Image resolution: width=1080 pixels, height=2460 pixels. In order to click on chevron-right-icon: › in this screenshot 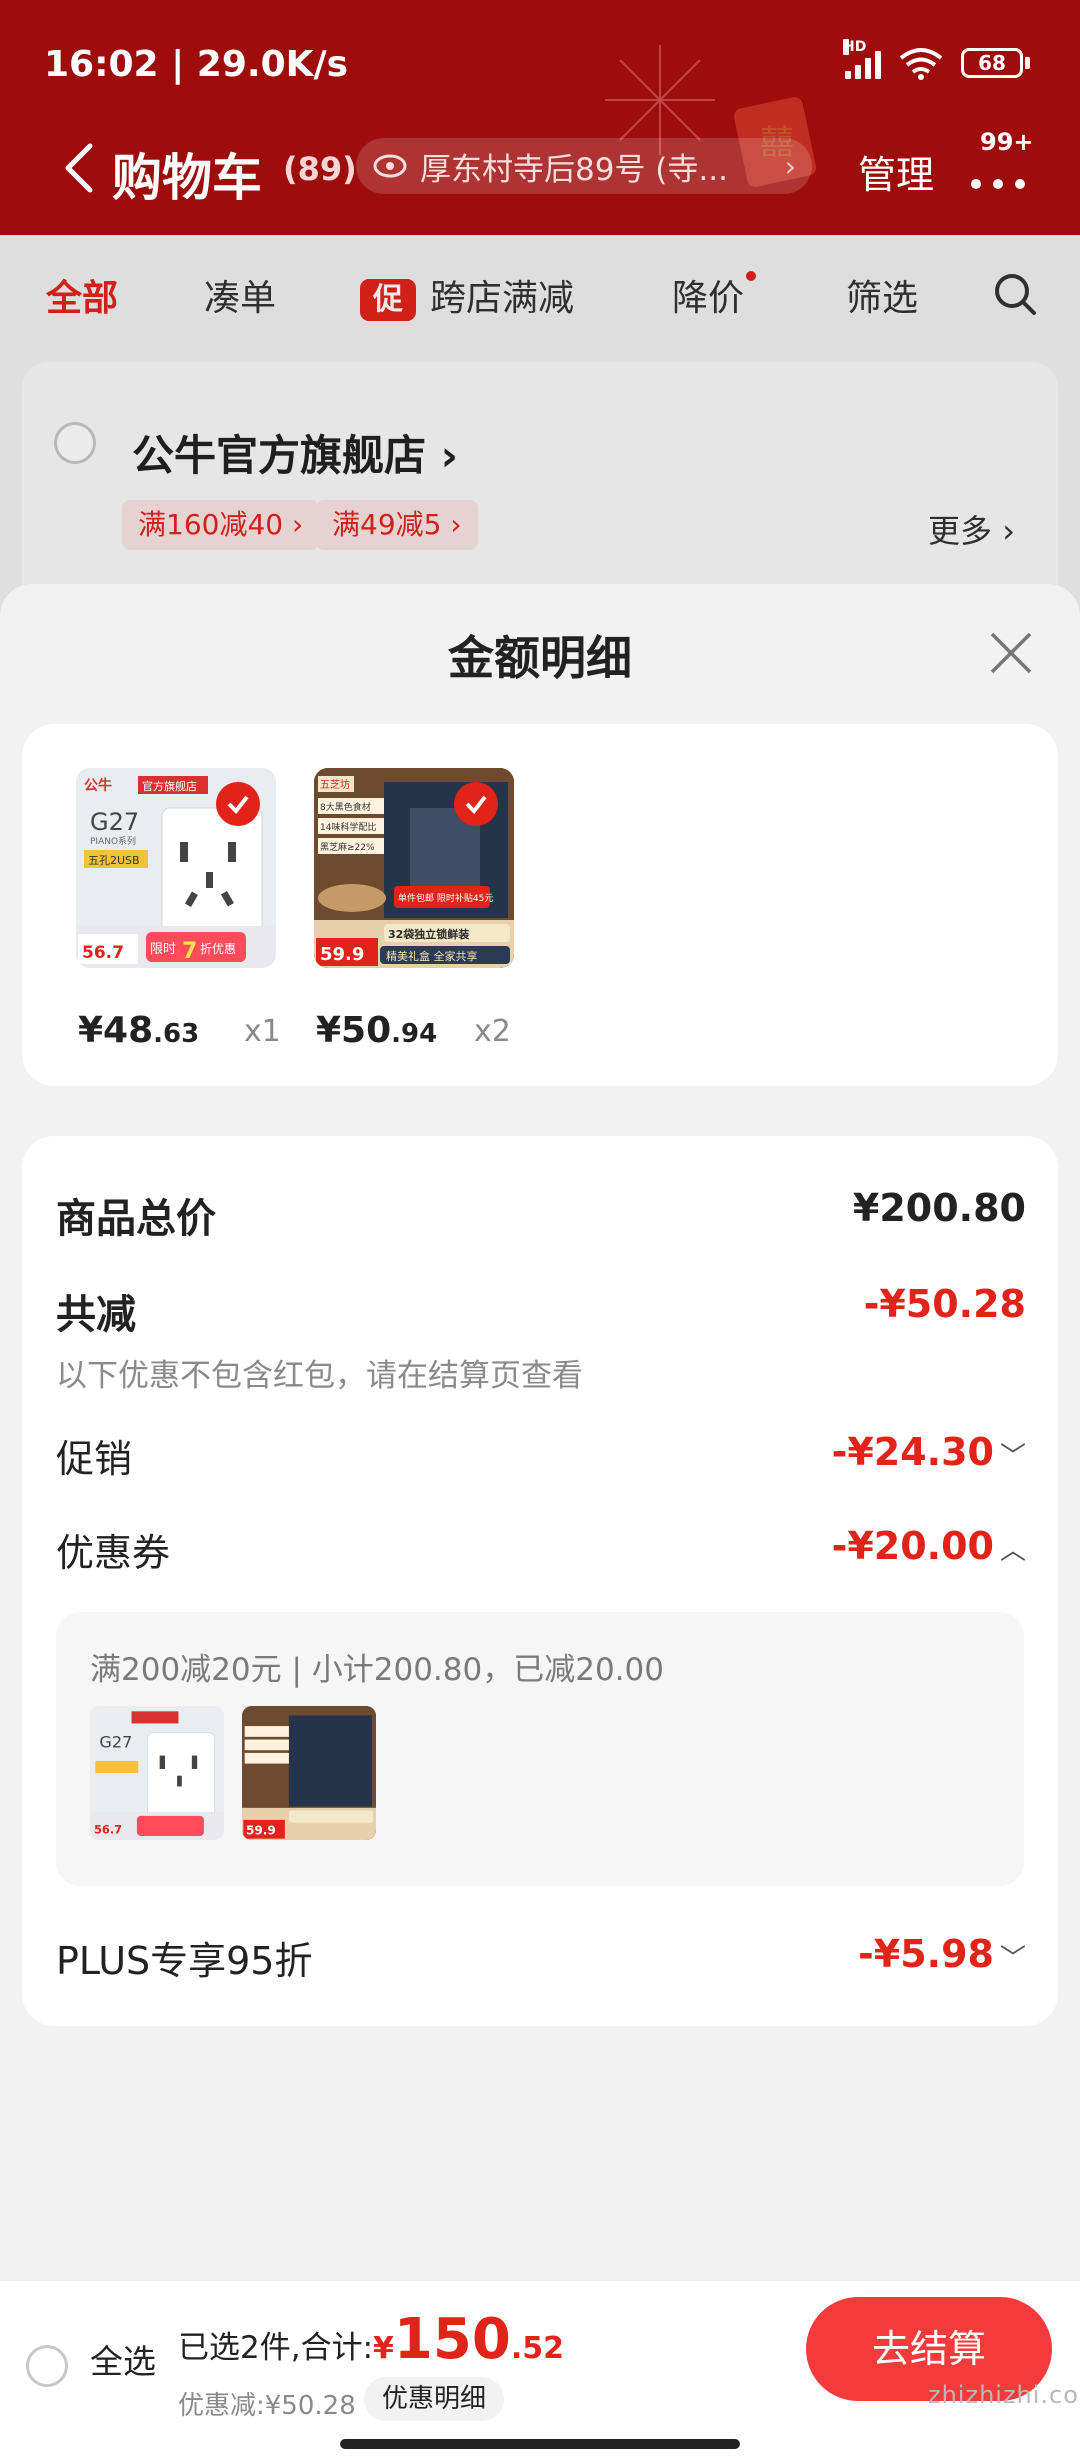, I will do `click(790, 166)`.